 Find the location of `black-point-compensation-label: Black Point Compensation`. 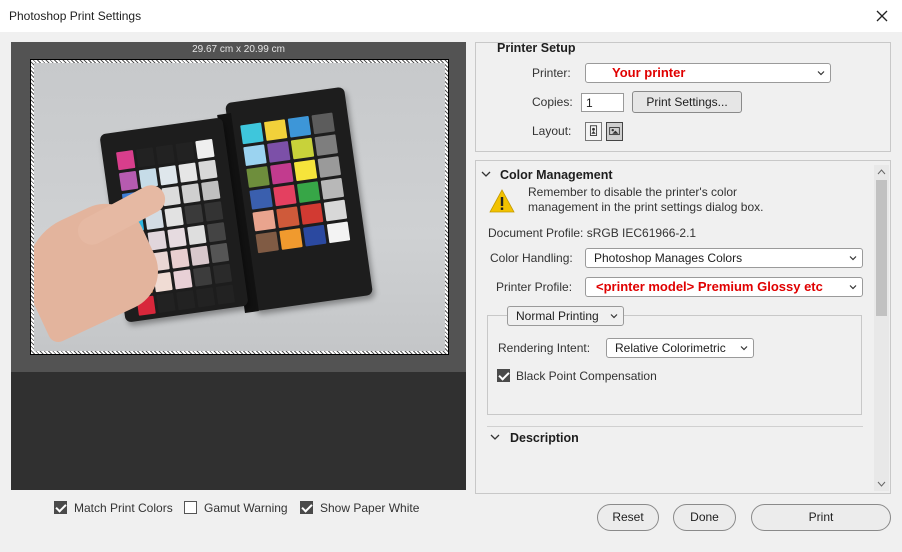

black-point-compensation-label: Black Point Compensation is located at coordinates (586, 376).